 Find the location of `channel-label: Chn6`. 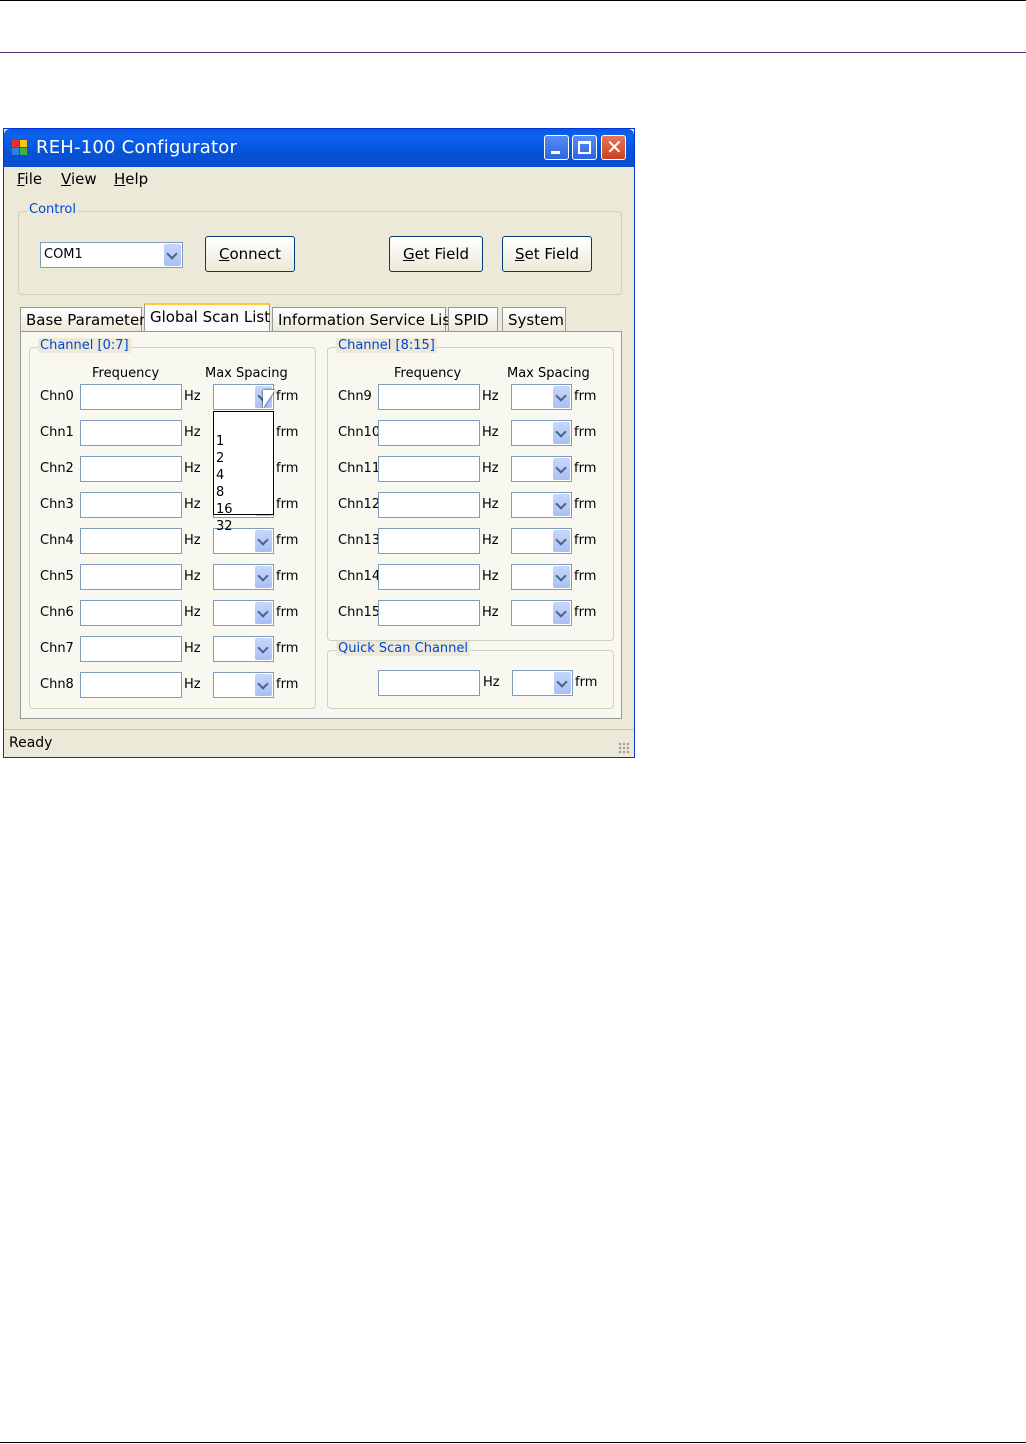

channel-label: Chn6 is located at coordinates (57, 612).